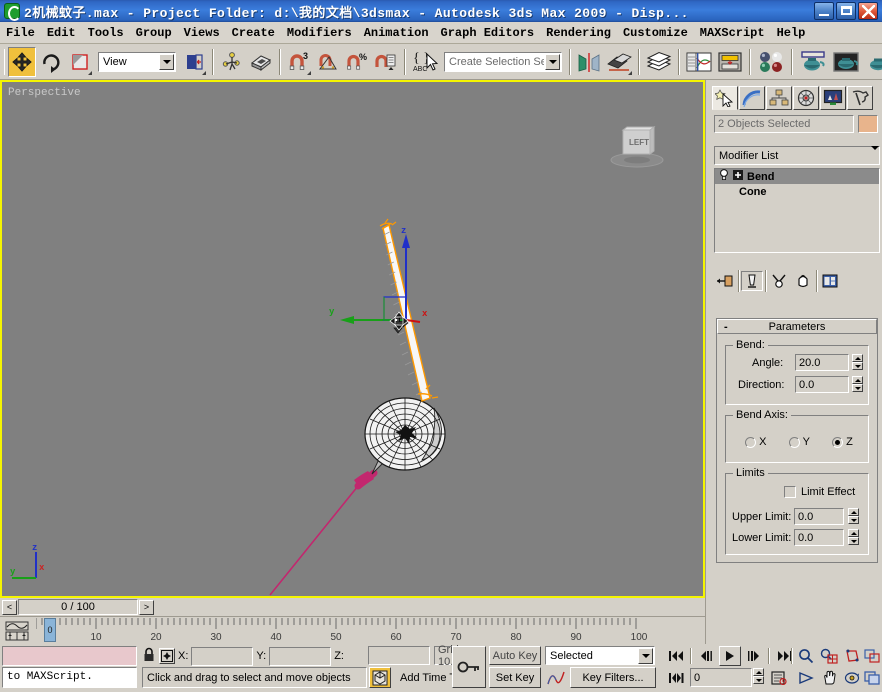  Describe the element at coordinates (829, 656) in the screenshot. I see `zoom-all-icon` at that location.